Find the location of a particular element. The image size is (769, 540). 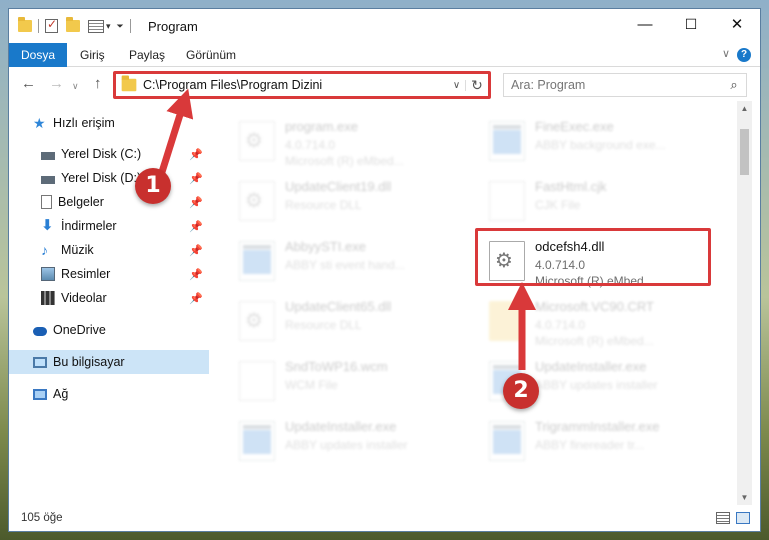

customize-toolbar-icon: ⏷ is located at coordinates (120, 26).